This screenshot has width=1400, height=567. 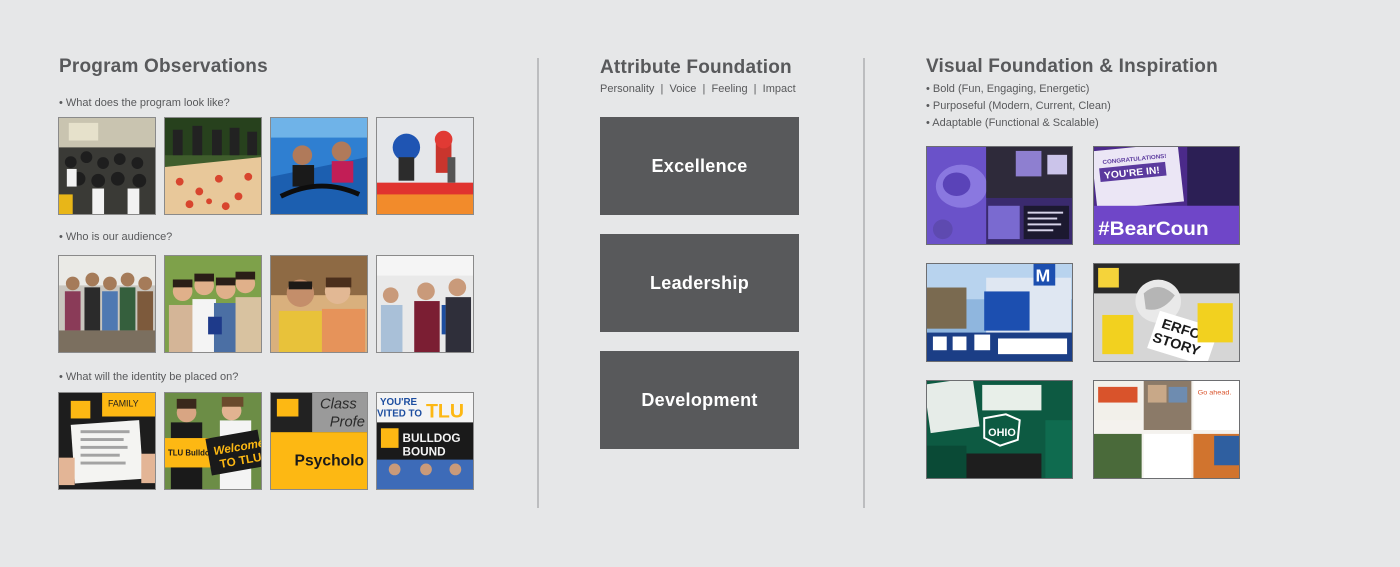 What do you see at coordinates (1008, 89) in the screenshot?
I see `visual-bullet-bold: • Bold (Fun, Engaging, Energetic)` at bounding box center [1008, 89].